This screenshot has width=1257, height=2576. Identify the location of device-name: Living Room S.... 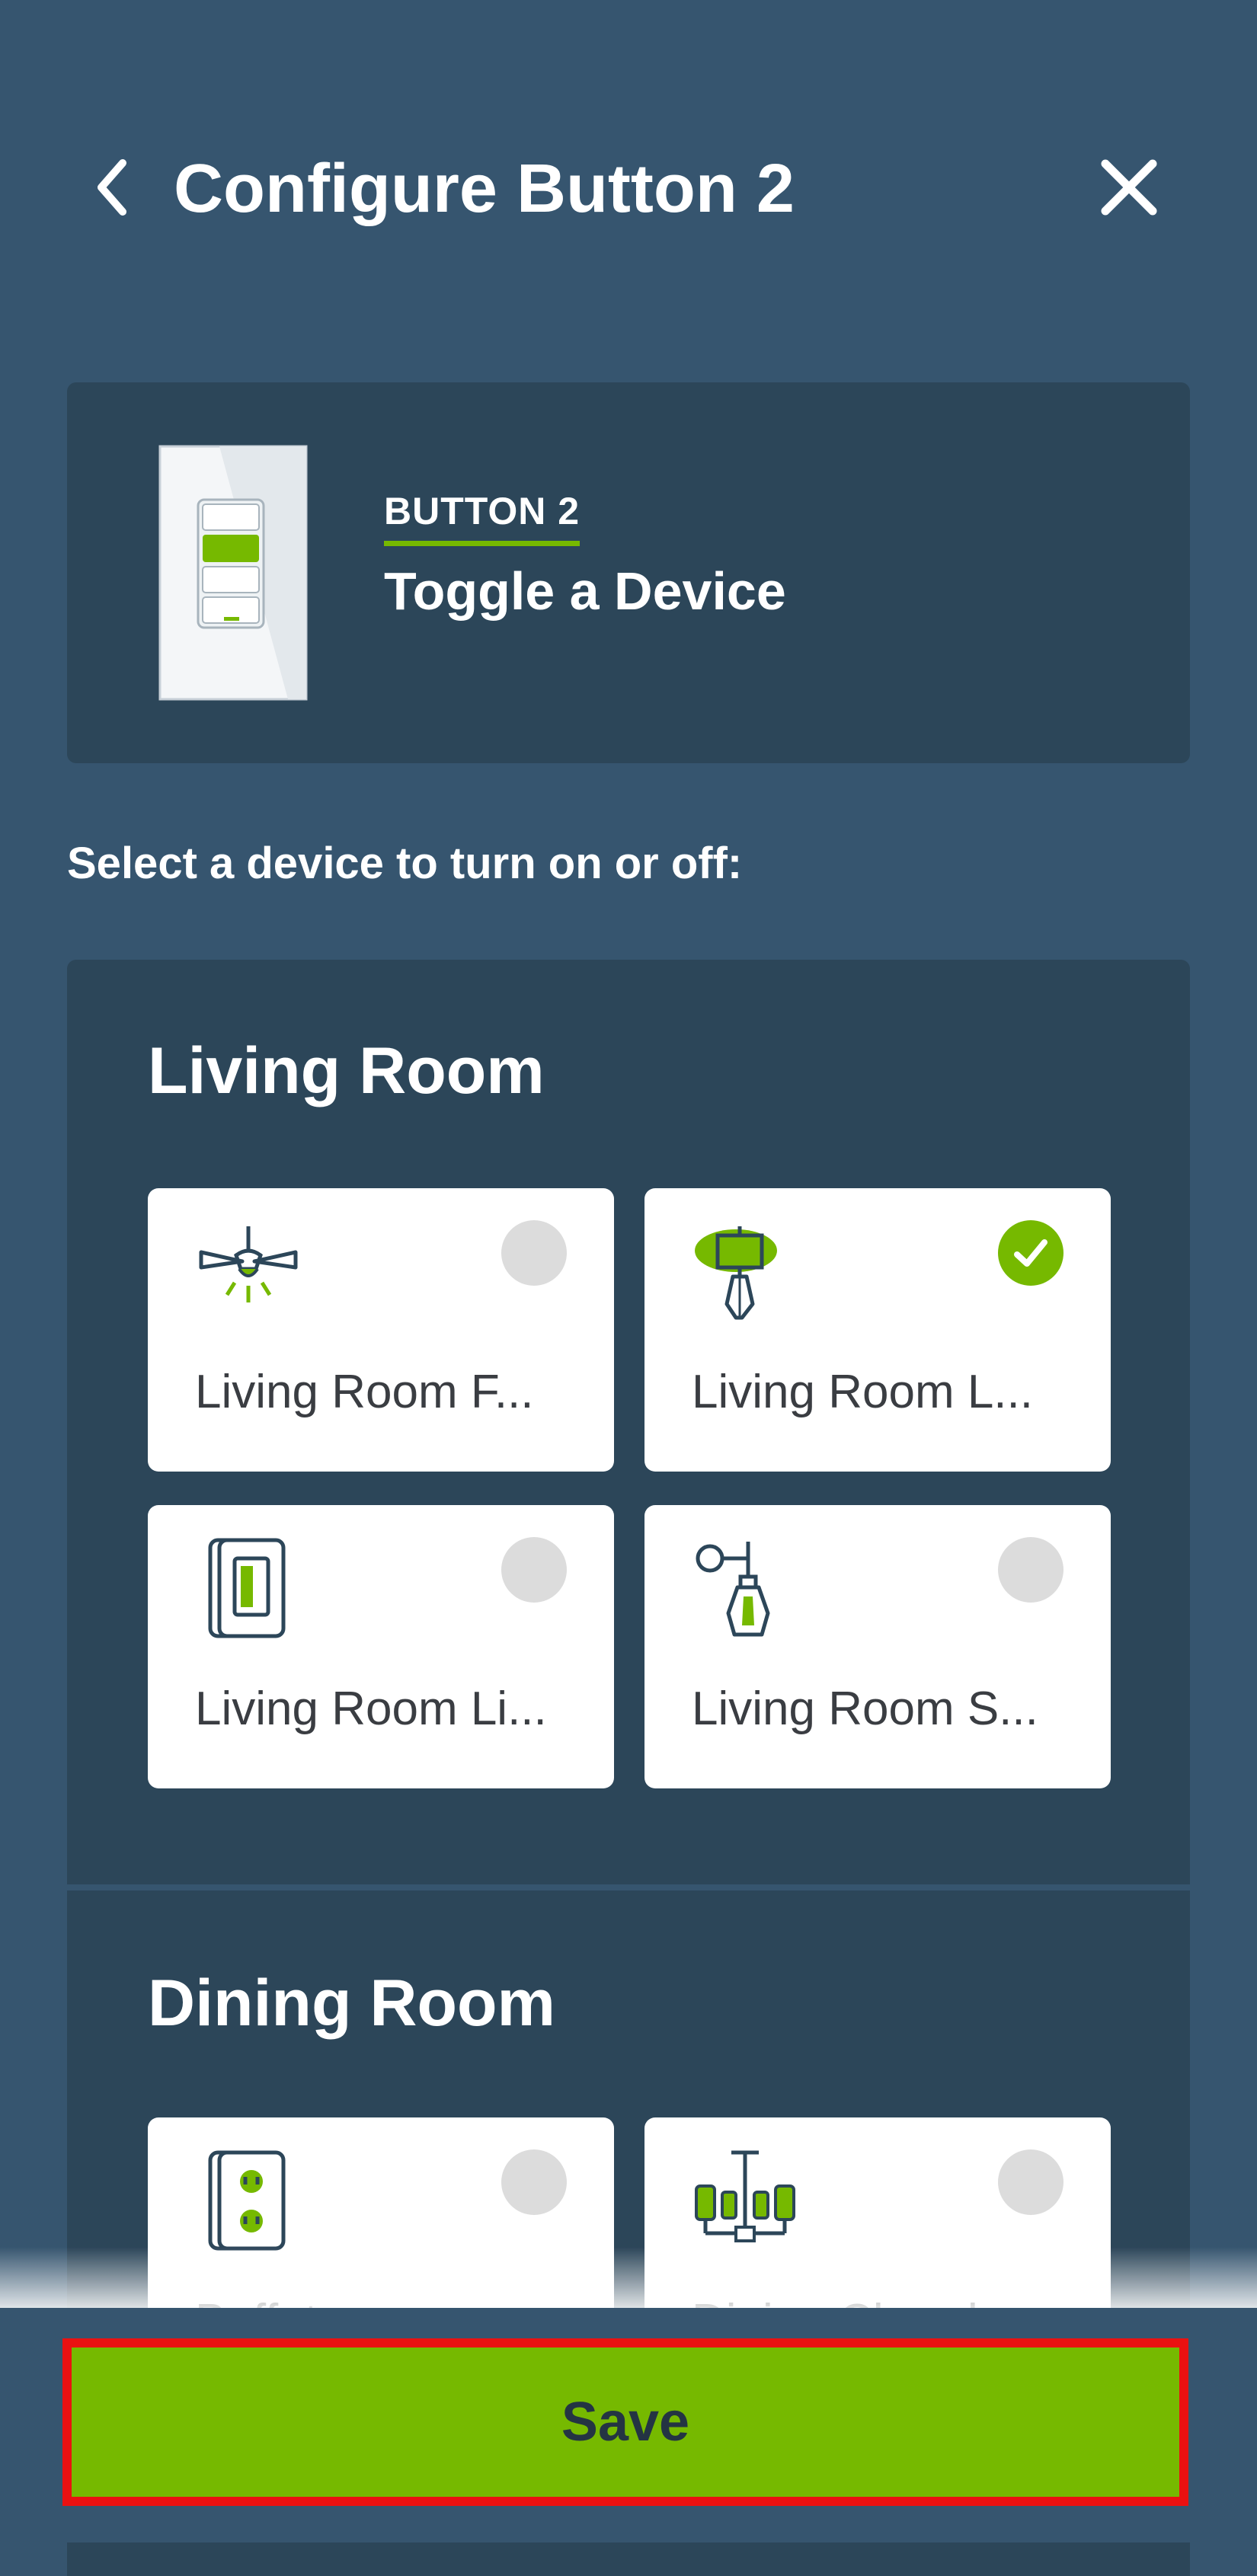
(865, 1709).